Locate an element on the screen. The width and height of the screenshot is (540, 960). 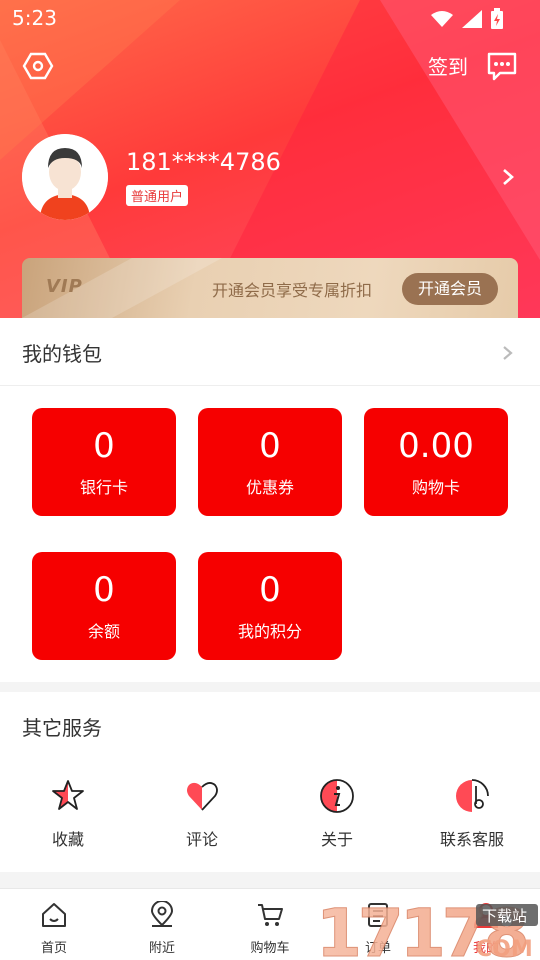
top-bar: 签到 is located at coordinates (270, 66).